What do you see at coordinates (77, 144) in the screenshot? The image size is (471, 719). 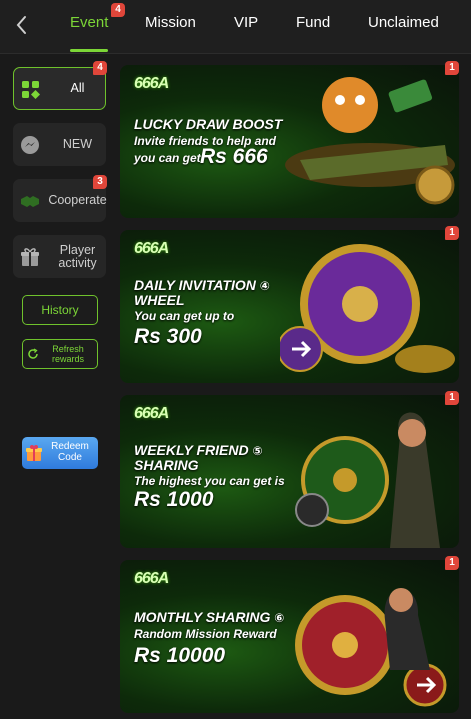 I see `sidebar-item-label: NEW` at bounding box center [77, 144].